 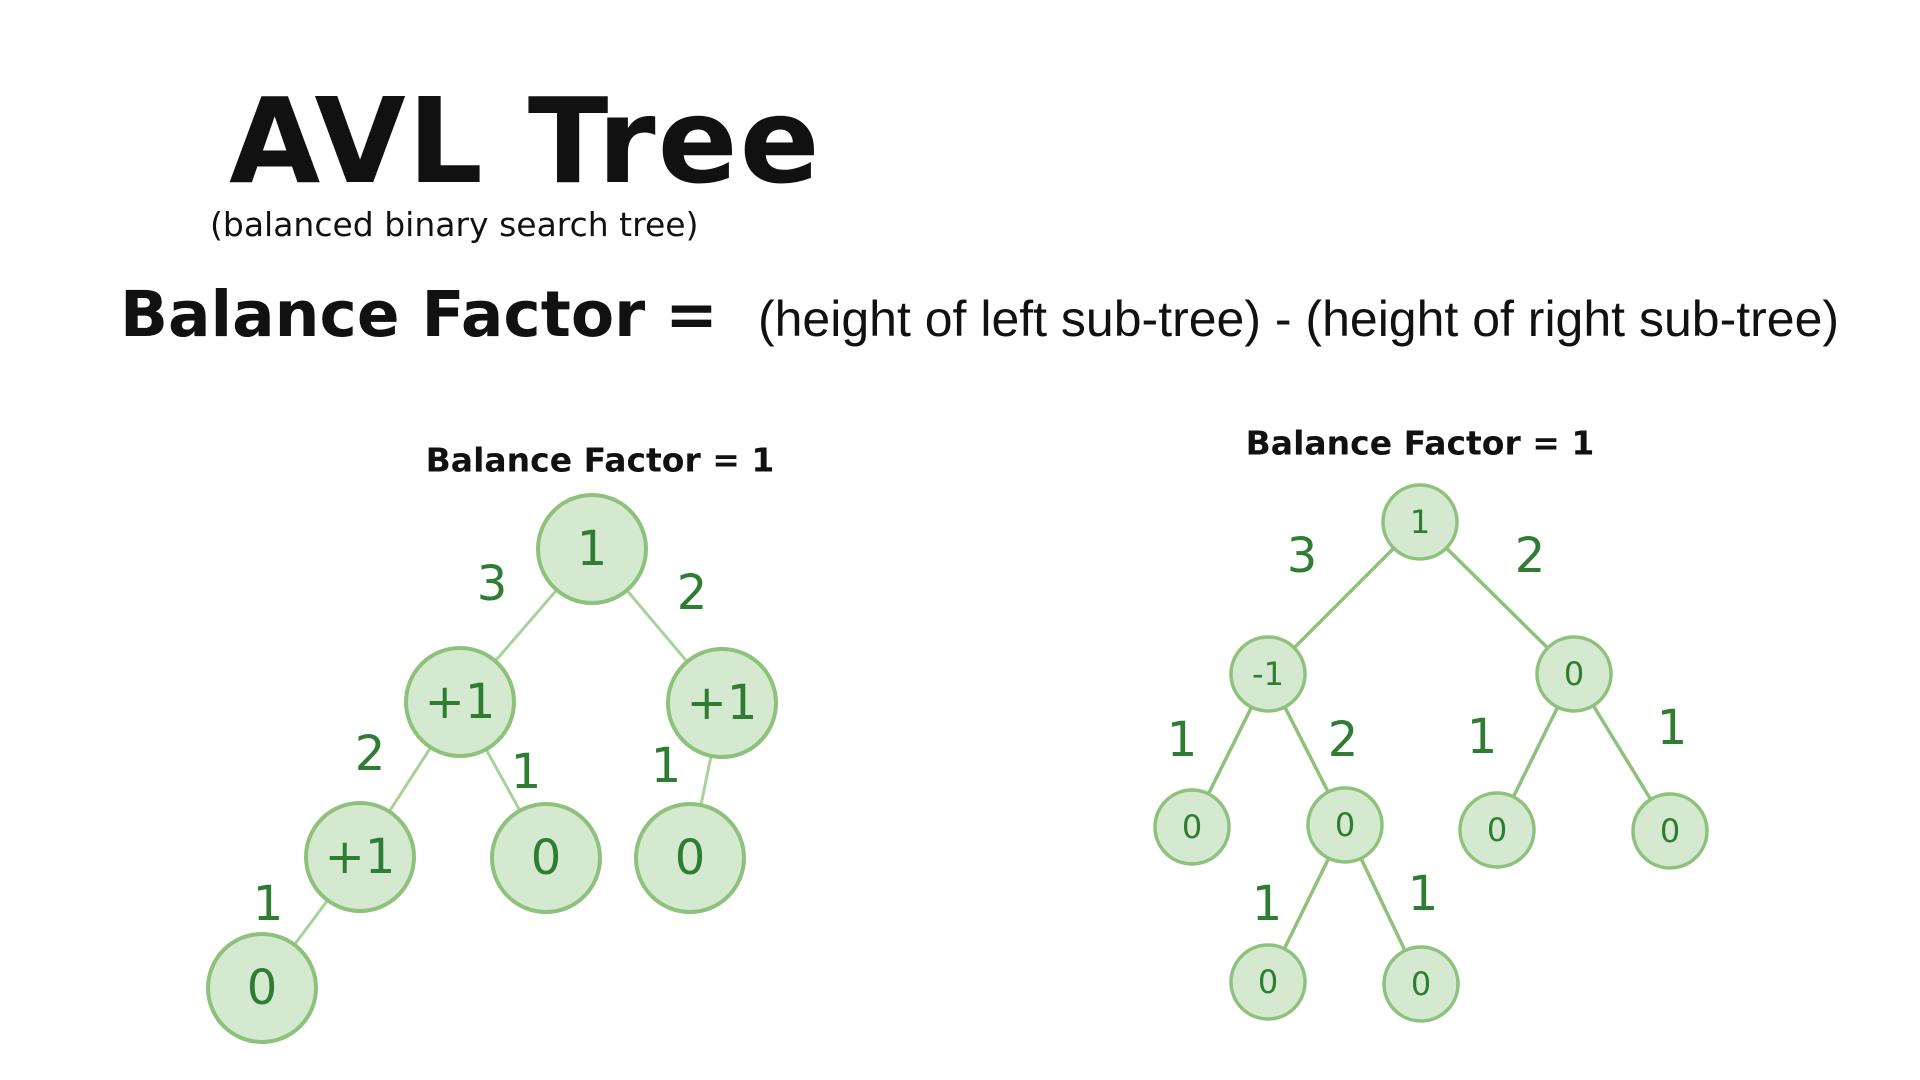 I want to click on left-tree-node-f: 0, so click(x=690, y=858).